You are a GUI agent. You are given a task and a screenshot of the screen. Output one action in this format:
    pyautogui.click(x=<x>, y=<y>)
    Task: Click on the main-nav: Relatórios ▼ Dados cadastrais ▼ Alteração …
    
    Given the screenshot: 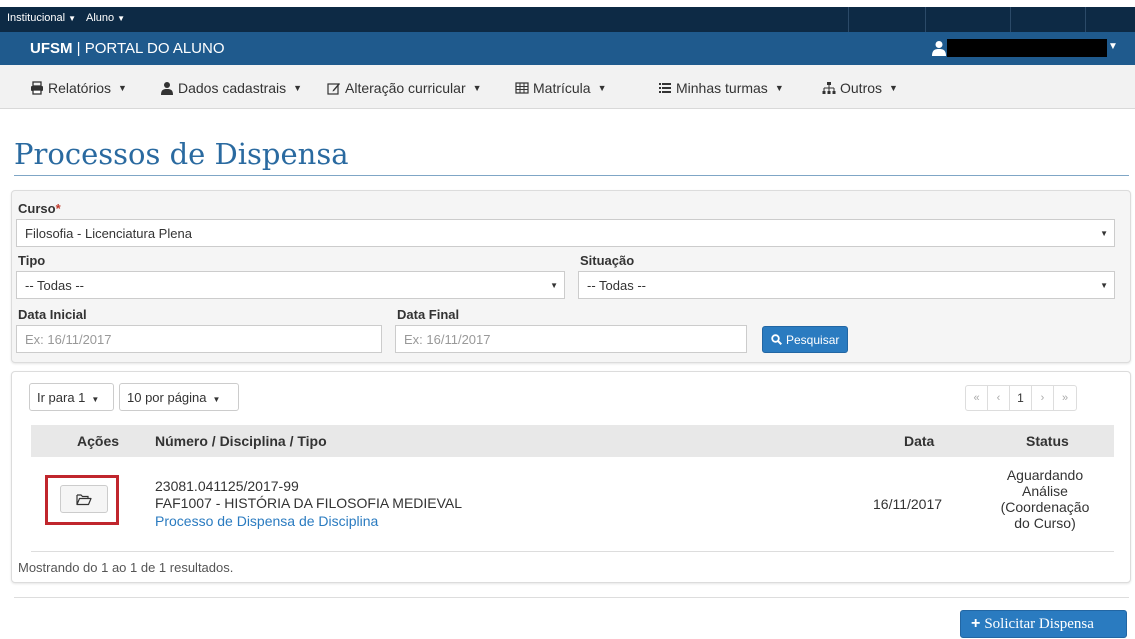 What is the action you would take?
    pyautogui.click(x=567, y=87)
    